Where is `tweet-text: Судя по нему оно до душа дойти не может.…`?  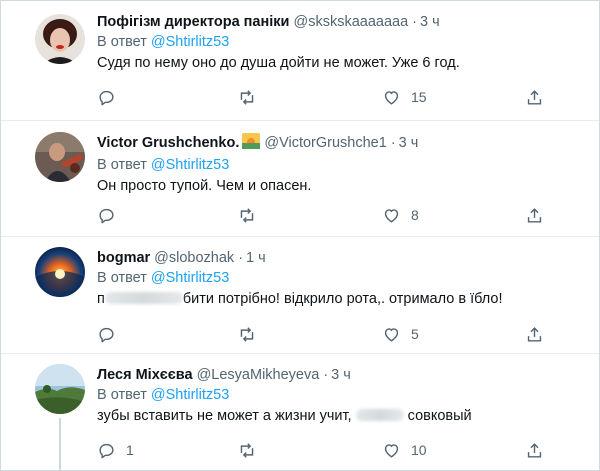
tweet-text: Судя по нему оно до душа дойти не может.… is located at coordinates (278, 63).